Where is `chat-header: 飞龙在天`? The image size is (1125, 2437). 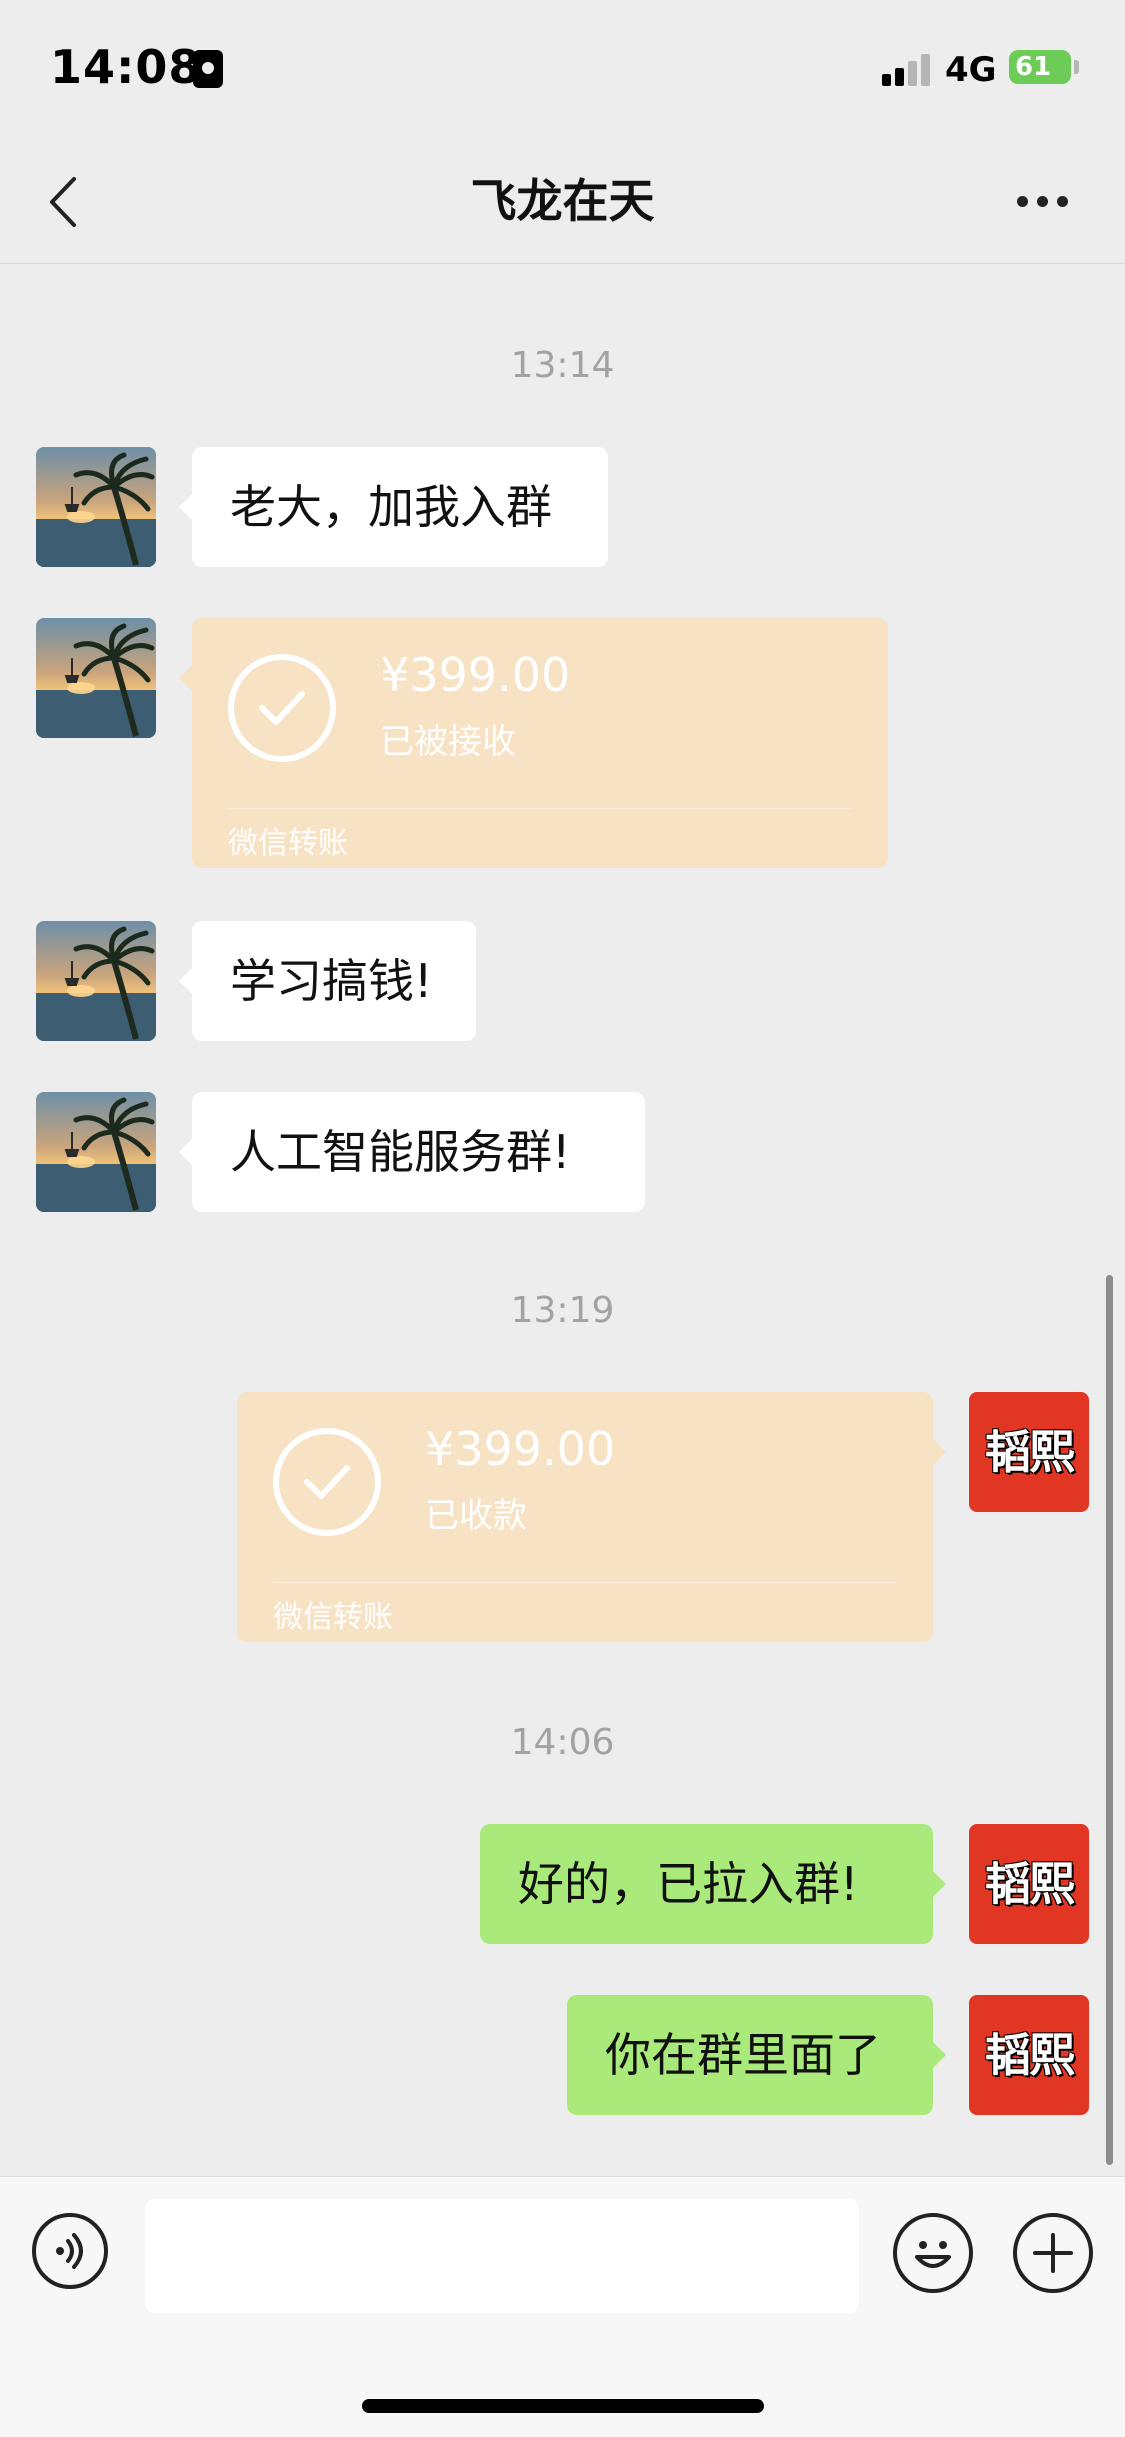 chat-header: 飞龙在天 is located at coordinates (562, 199).